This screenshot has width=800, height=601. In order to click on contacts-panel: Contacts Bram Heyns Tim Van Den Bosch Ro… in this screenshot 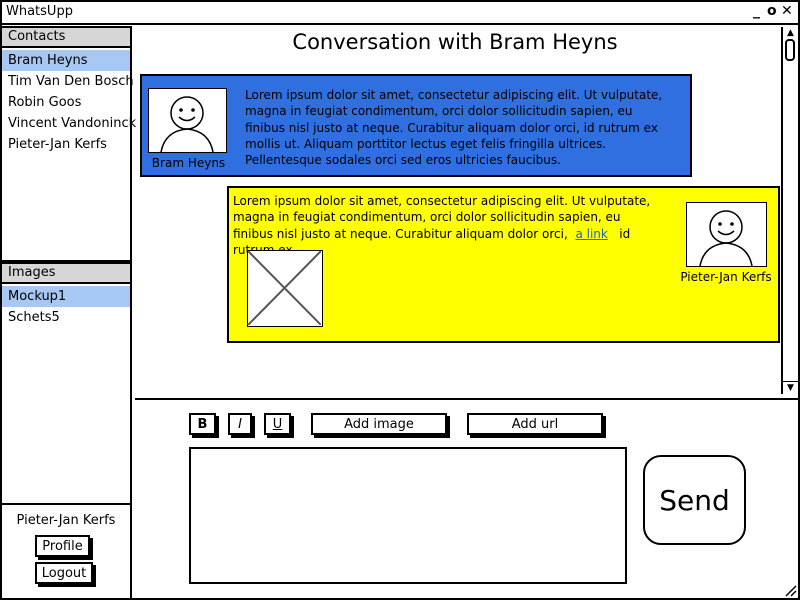, I will do `click(68, 144)`.